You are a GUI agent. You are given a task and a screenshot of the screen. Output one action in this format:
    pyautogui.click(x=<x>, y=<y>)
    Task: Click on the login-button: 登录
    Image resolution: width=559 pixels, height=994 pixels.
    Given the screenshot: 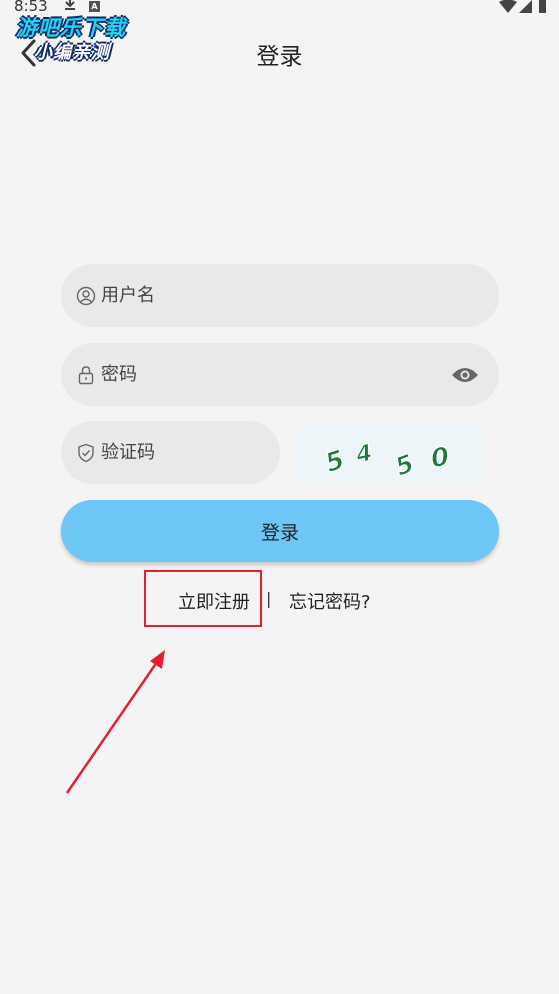 What is the action you would take?
    pyautogui.click(x=280, y=531)
    